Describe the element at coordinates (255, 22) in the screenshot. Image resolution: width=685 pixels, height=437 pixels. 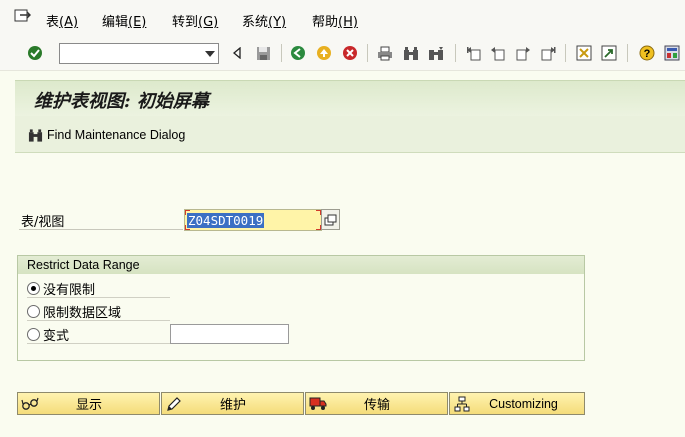
I see `menu-system-label: 系统` at that location.